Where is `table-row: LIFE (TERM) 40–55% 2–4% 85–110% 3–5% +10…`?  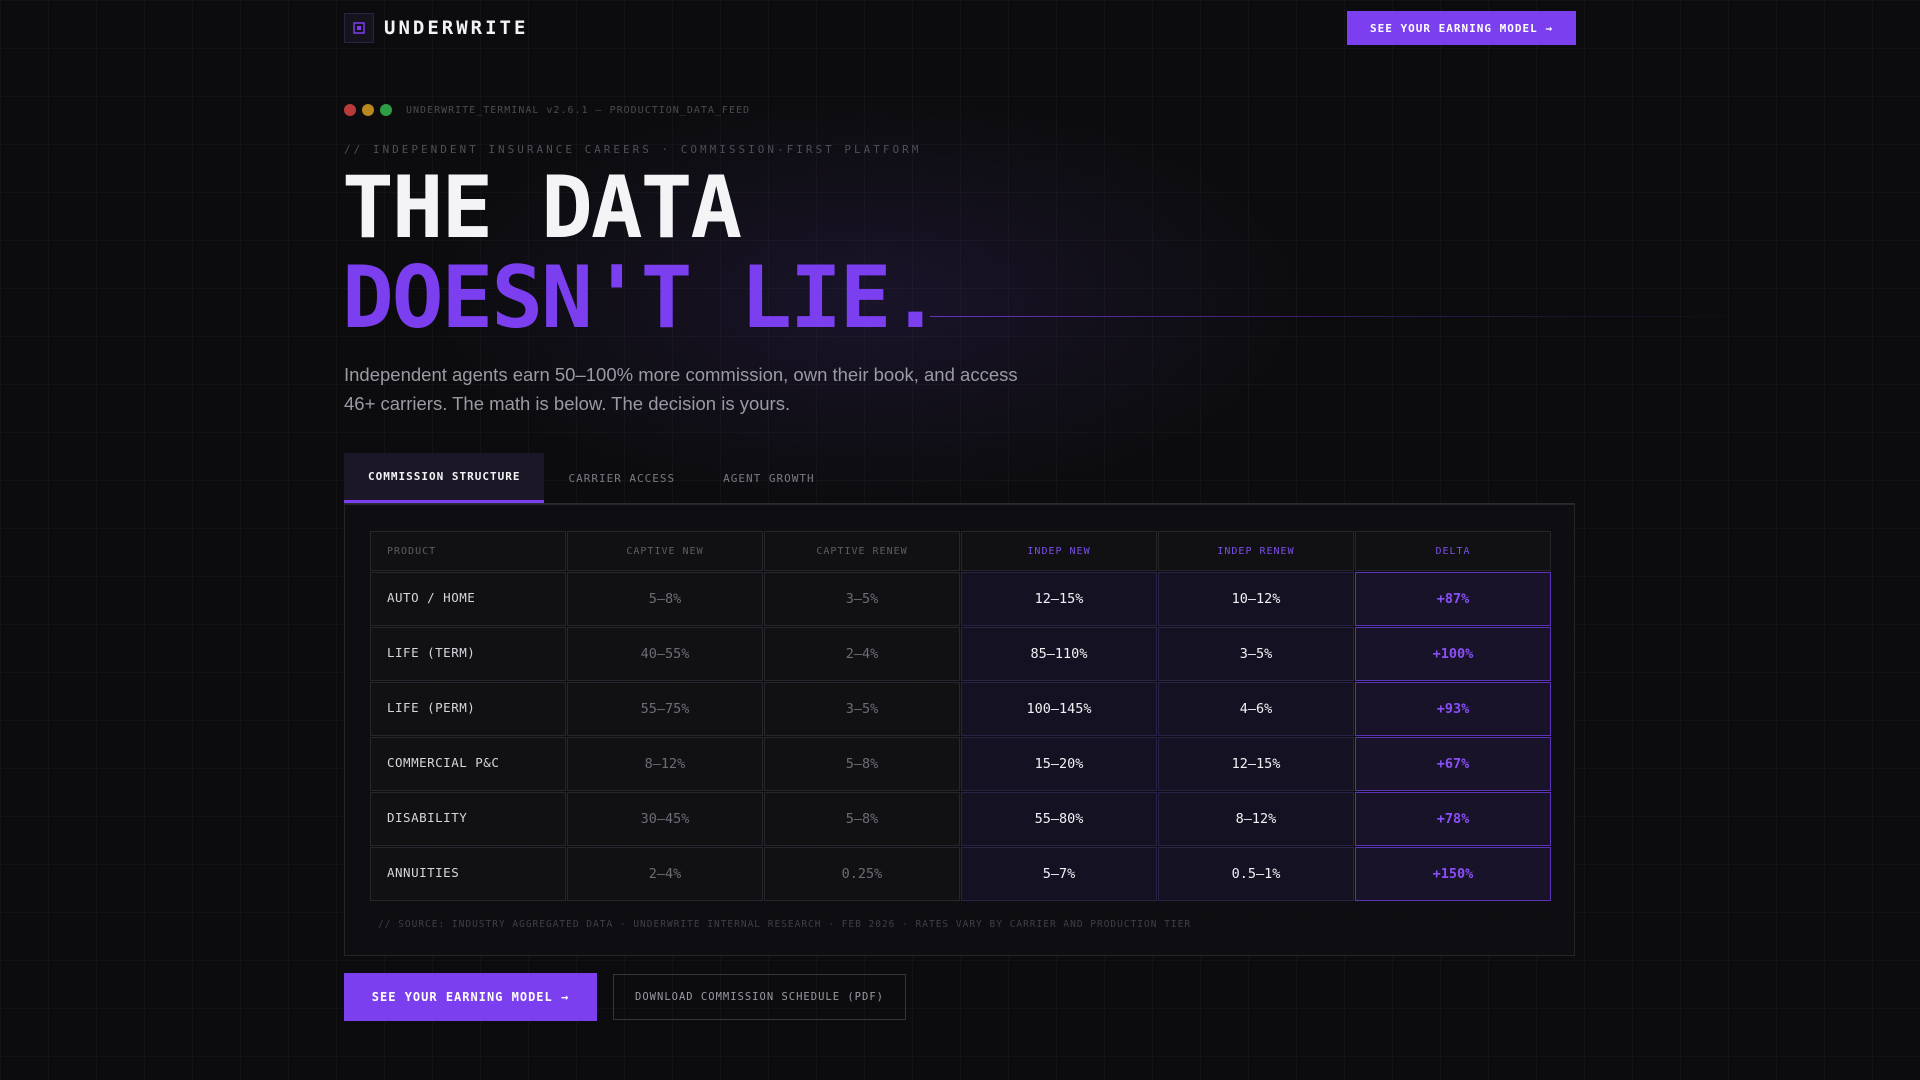 table-row: LIFE (TERM) 40–55% 2–4% 85–110% 3–5% +10… is located at coordinates (960, 654).